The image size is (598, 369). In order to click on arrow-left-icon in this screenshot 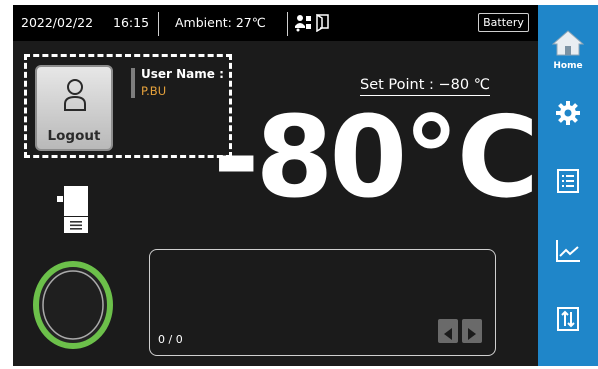, I will do `click(448, 334)`.